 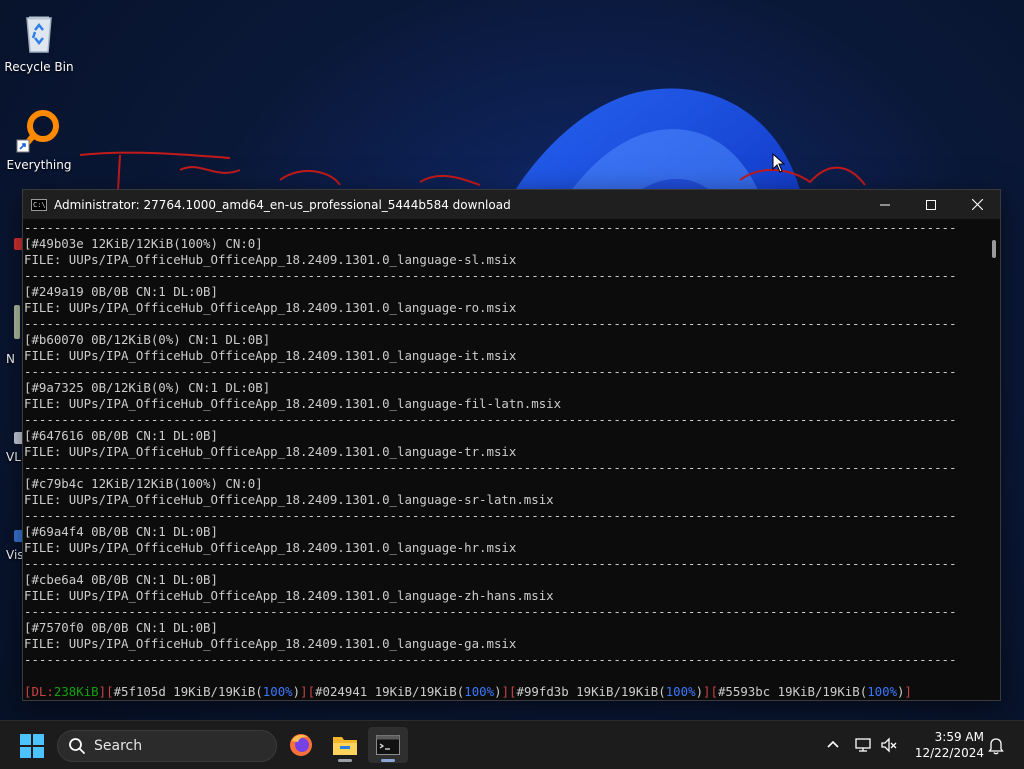 What do you see at coordinates (184, 691) in the screenshot?
I see `summary-item-id: #5f105d 19KiB/19KiB` at bounding box center [184, 691].